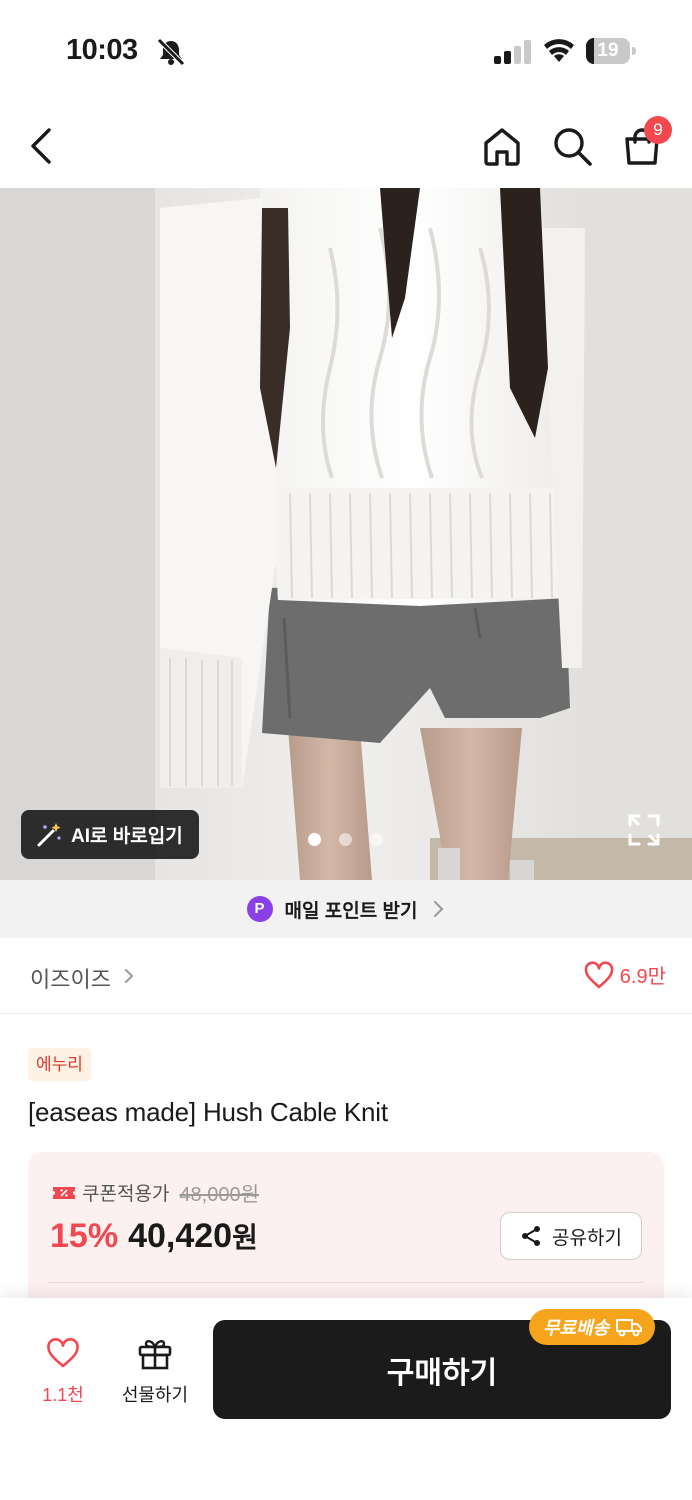 This screenshot has width=692, height=1500. What do you see at coordinates (84, 1236) in the screenshot?
I see `discount-rate: 15%` at bounding box center [84, 1236].